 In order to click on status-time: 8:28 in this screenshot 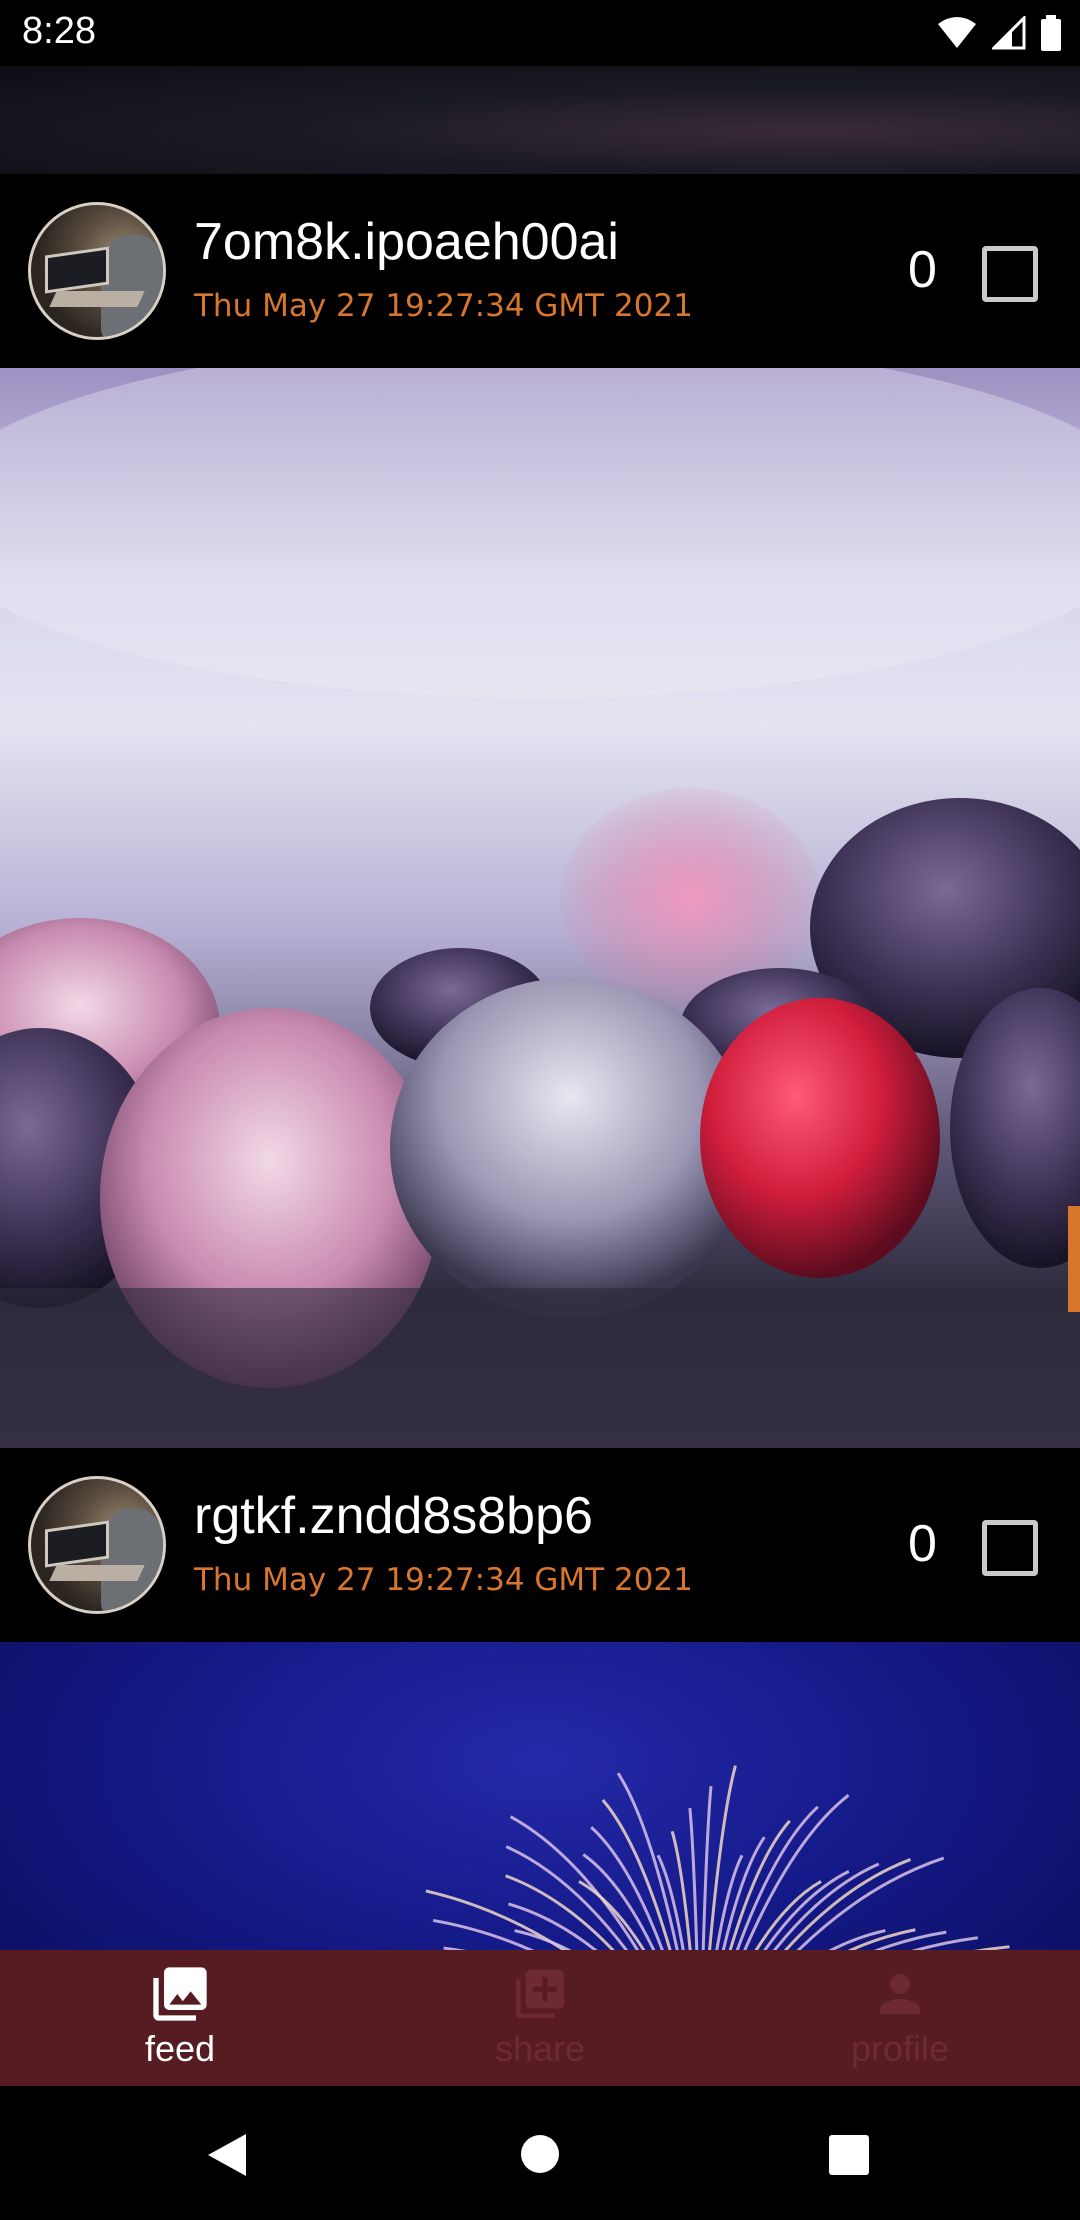, I will do `click(59, 31)`.